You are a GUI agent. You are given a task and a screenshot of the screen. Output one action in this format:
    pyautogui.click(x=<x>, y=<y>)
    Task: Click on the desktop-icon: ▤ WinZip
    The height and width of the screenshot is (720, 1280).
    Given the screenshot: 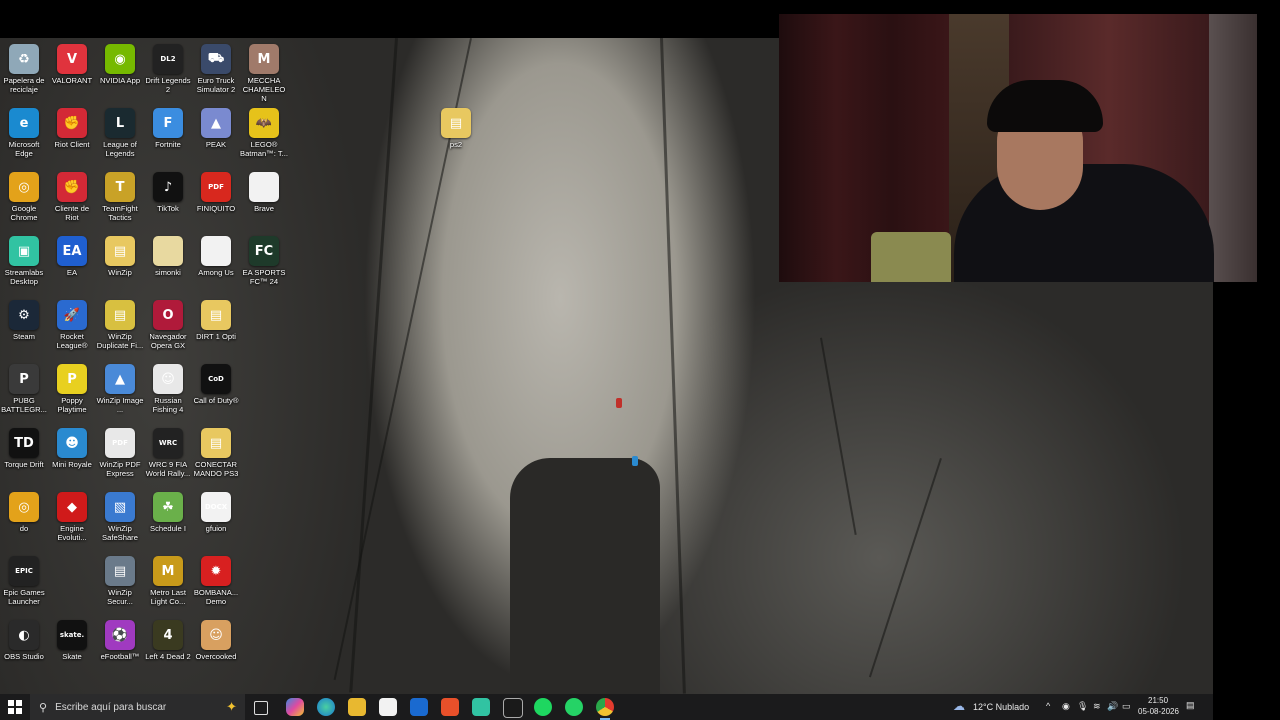 What is the action you would take?
    pyautogui.click(x=120, y=265)
    